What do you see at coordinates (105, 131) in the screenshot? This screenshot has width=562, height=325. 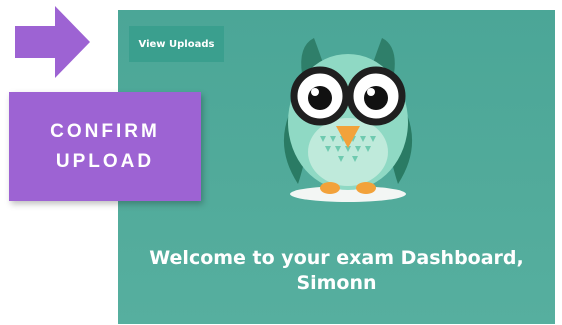 I see `confirm-upload-line-1: CONFIRM` at bounding box center [105, 131].